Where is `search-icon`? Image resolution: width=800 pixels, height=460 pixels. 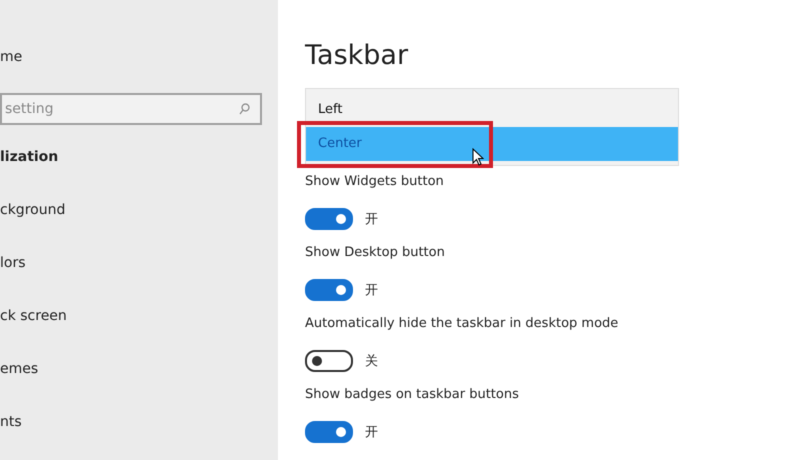 search-icon is located at coordinates (244, 109).